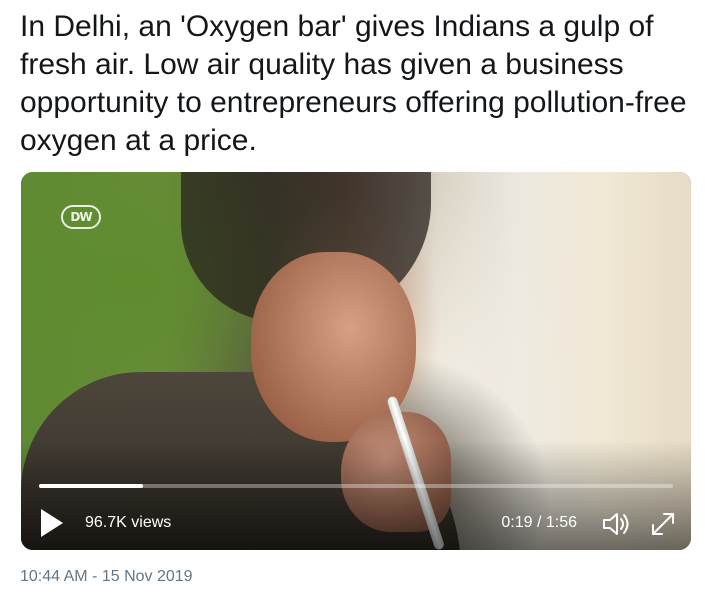  I want to click on view-count: 96.7K views, so click(128, 522).